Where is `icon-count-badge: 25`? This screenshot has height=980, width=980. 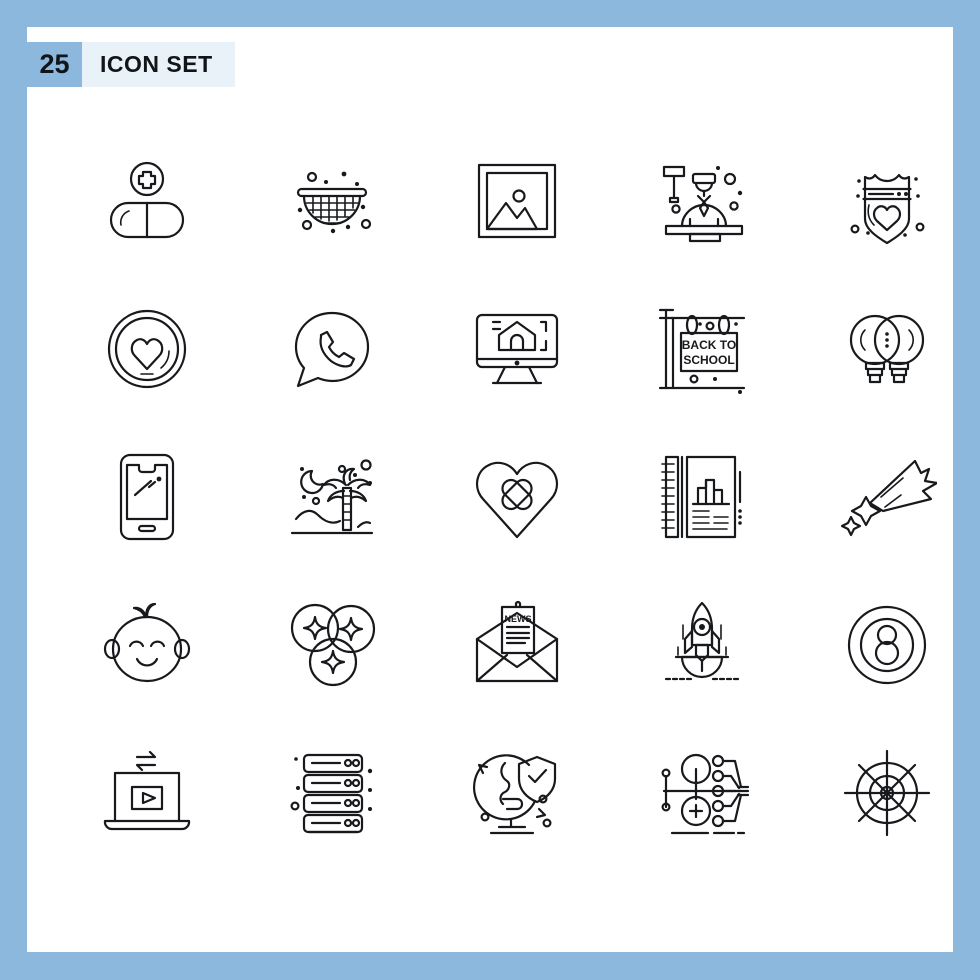 icon-count-badge: 25 is located at coordinates (54, 64).